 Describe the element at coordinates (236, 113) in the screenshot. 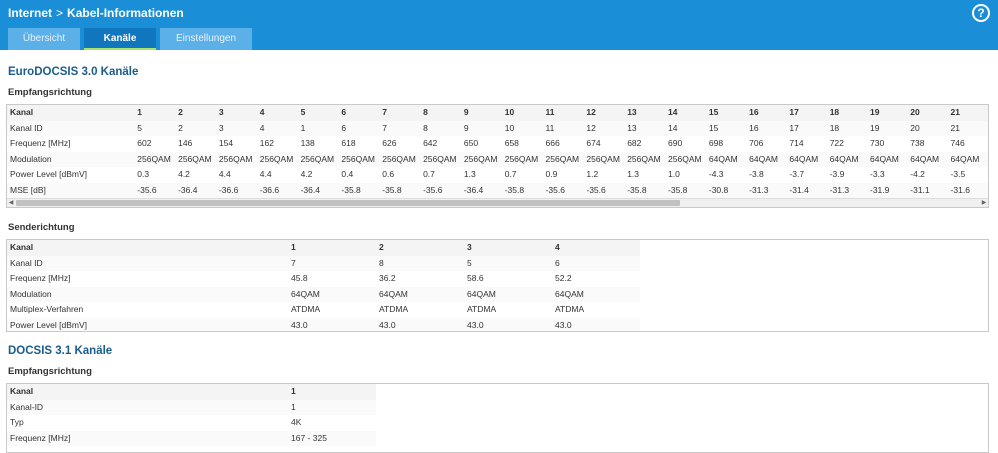

I see `table-cell: 3` at that location.